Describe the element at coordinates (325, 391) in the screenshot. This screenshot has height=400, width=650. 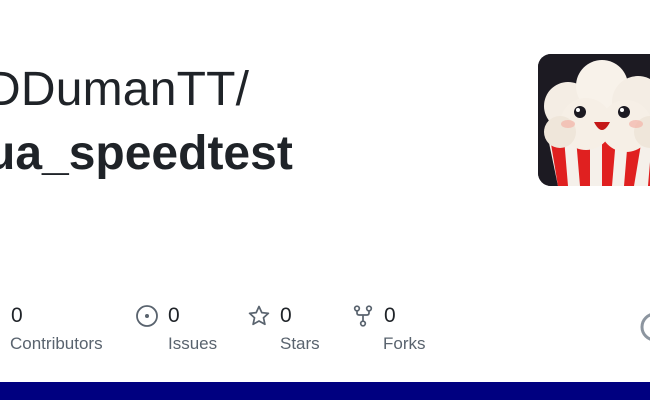
I see `accent-bar` at that location.